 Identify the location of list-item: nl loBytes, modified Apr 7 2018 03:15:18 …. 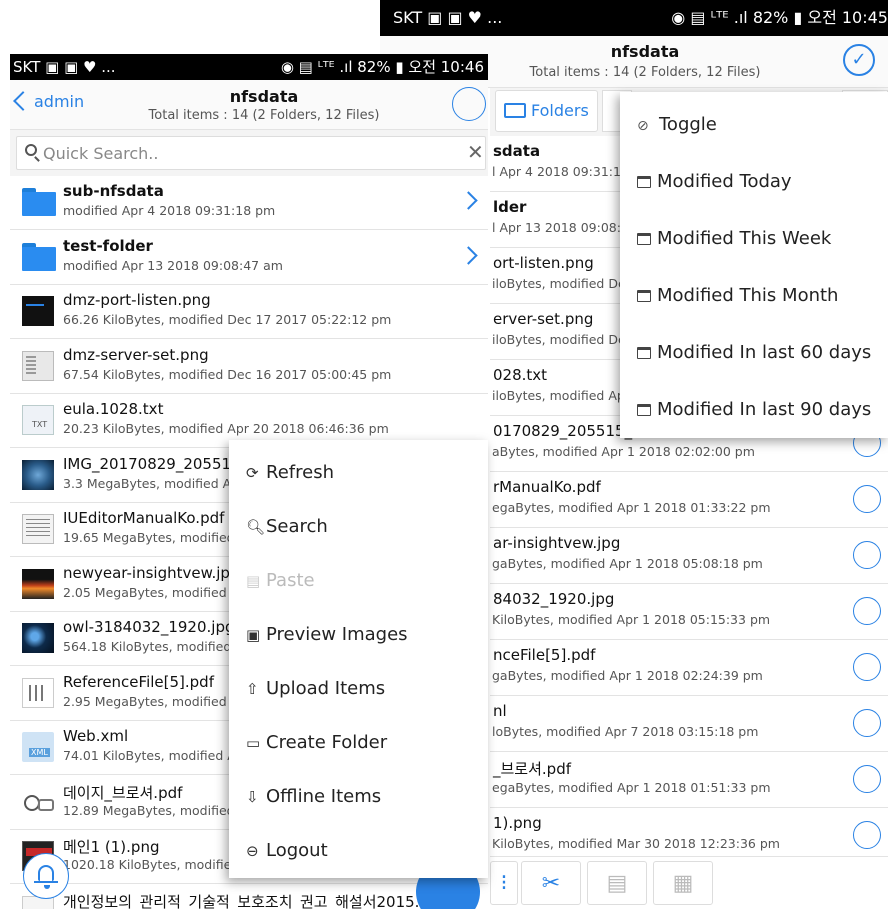
(689, 724).